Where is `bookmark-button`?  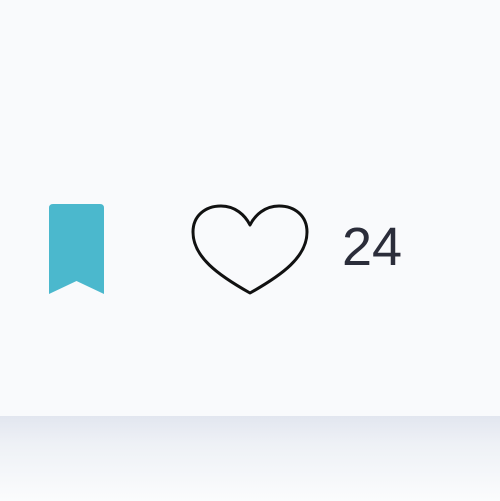 bookmark-button is located at coordinates (76, 249).